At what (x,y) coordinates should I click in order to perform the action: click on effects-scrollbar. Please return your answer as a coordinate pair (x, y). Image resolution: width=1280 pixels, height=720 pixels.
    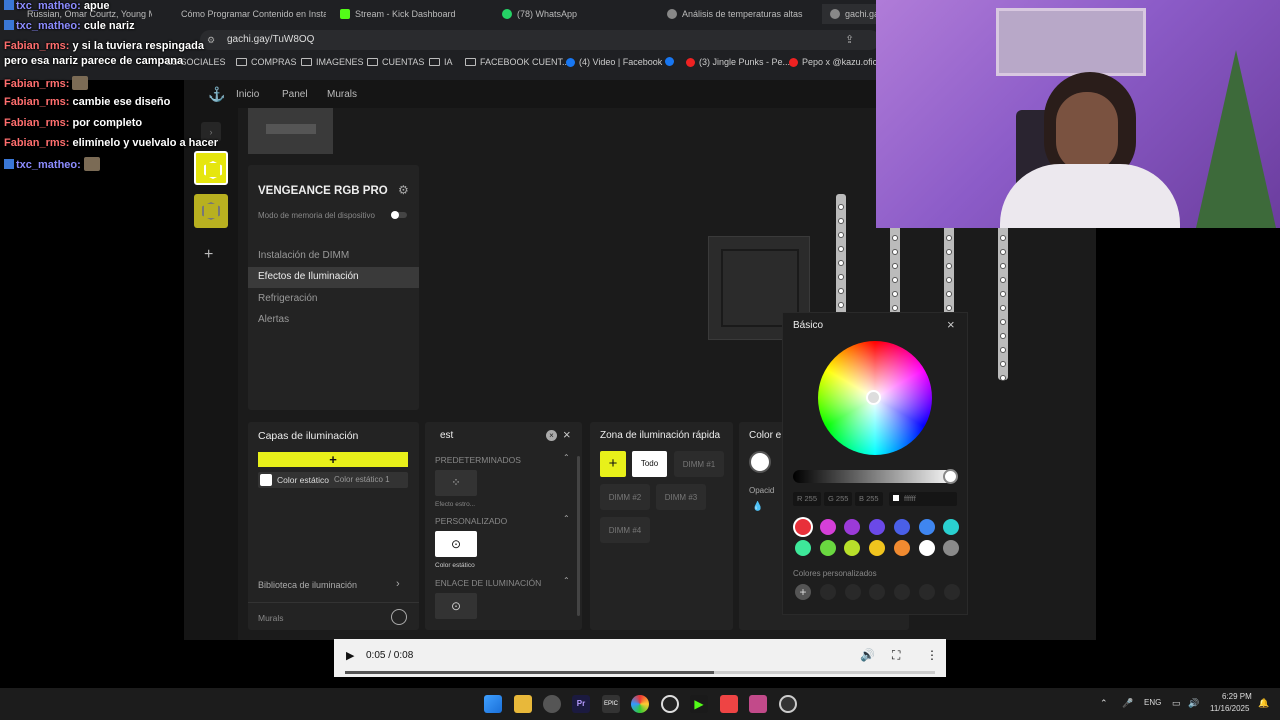
    Looking at the image, I should click on (578, 536).